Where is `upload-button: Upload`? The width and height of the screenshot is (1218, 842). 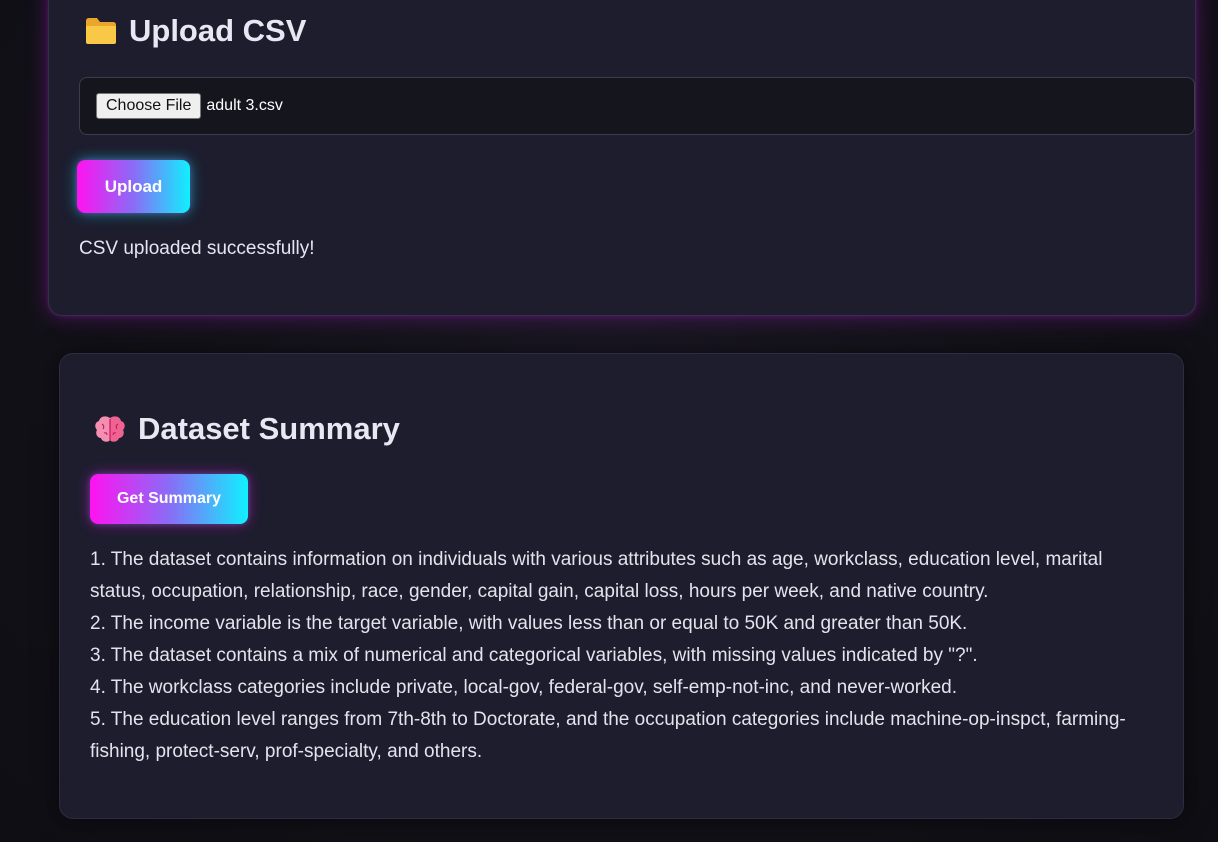
upload-button: Upload is located at coordinates (133, 186).